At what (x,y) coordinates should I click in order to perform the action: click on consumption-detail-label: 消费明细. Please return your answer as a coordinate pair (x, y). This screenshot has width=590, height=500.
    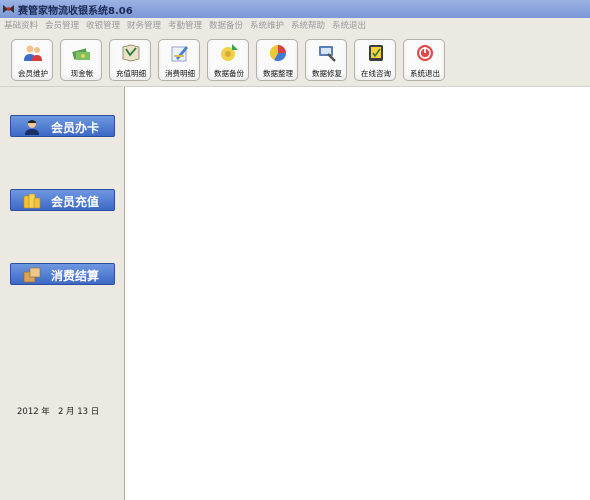
    Looking at the image, I should click on (180, 73).